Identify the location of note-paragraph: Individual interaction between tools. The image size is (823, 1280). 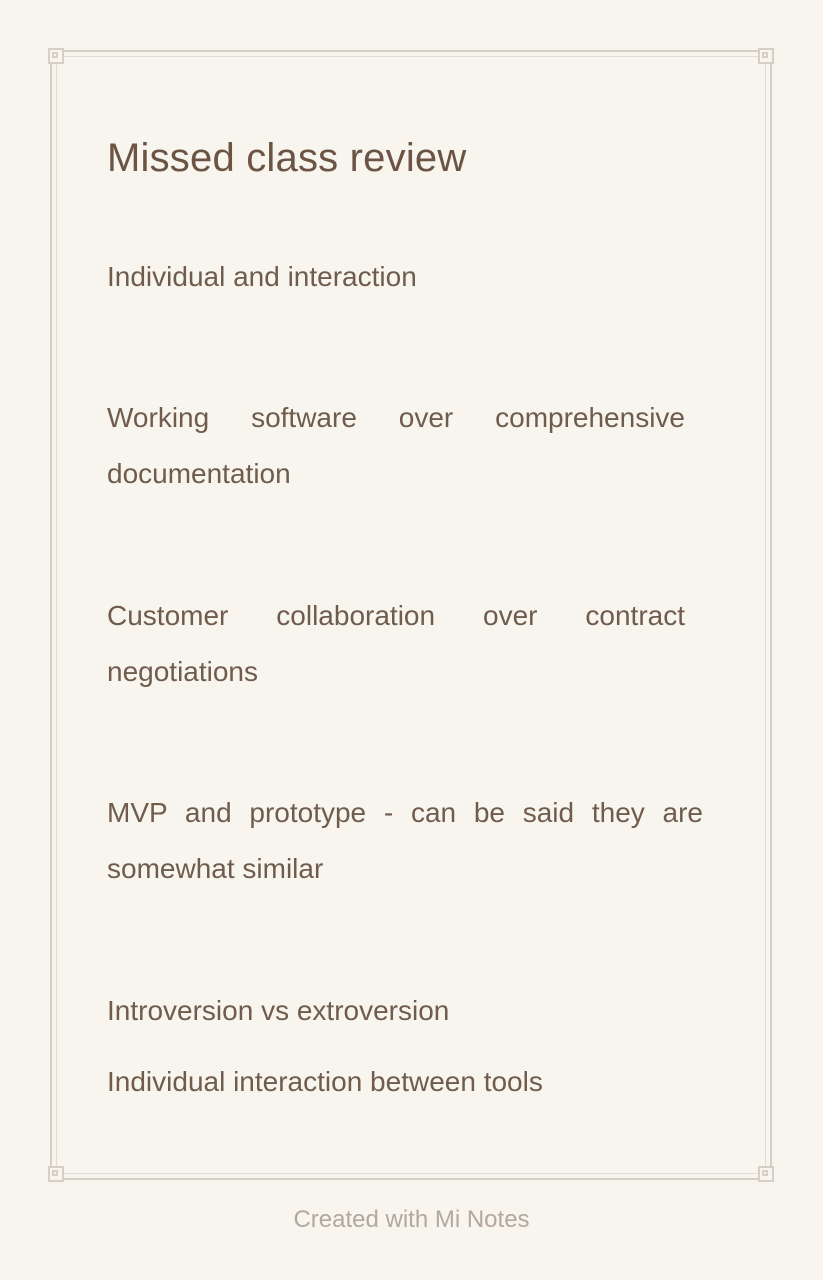
(325, 1081).